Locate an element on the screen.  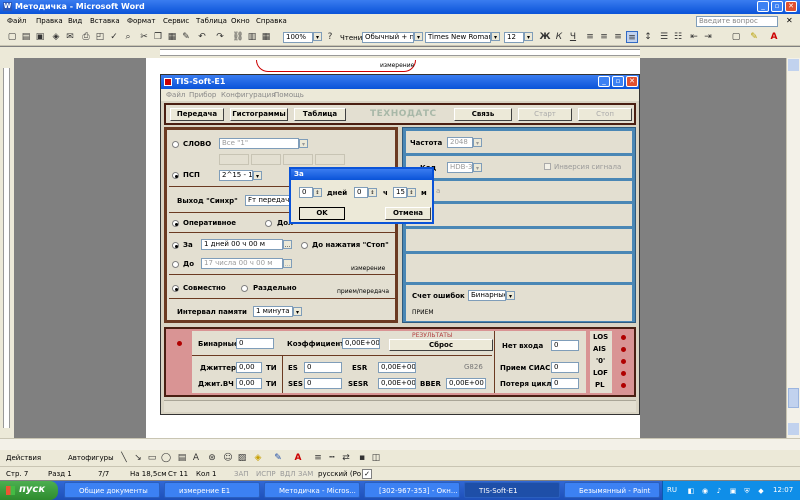
line-spacing-icon: ↕ is located at coordinates (648, 37).